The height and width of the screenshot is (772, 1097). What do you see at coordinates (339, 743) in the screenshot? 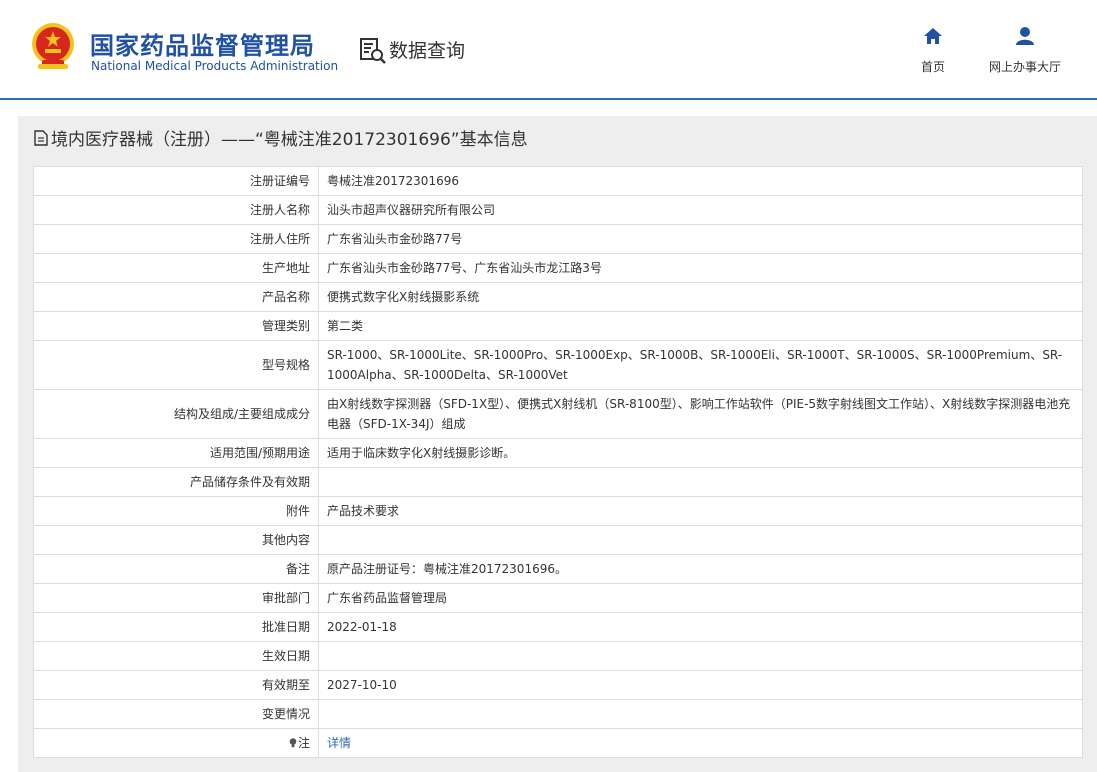
I see `details-link: 详情` at bounding box center [339, 743].